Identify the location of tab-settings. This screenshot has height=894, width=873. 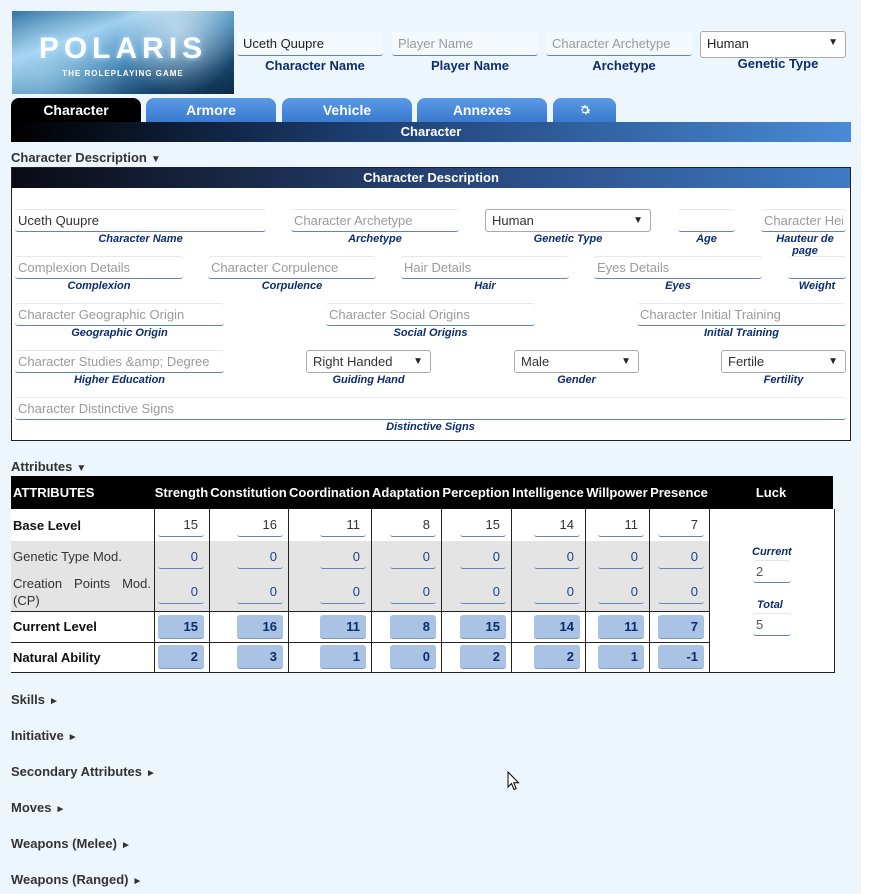
(584, 110).